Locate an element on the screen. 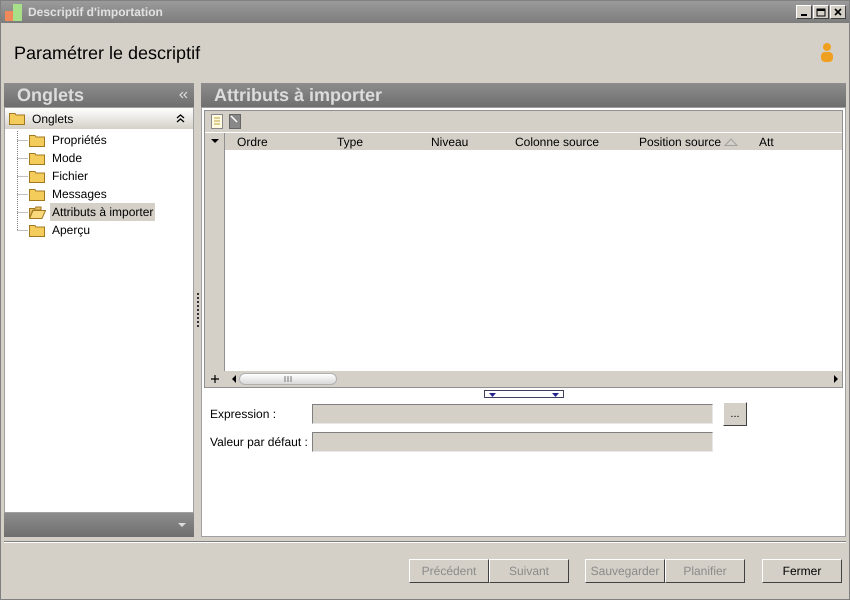 The width and height of the screenshot is (850, 600). column-header: Position source is located at coordinates (687, 141).